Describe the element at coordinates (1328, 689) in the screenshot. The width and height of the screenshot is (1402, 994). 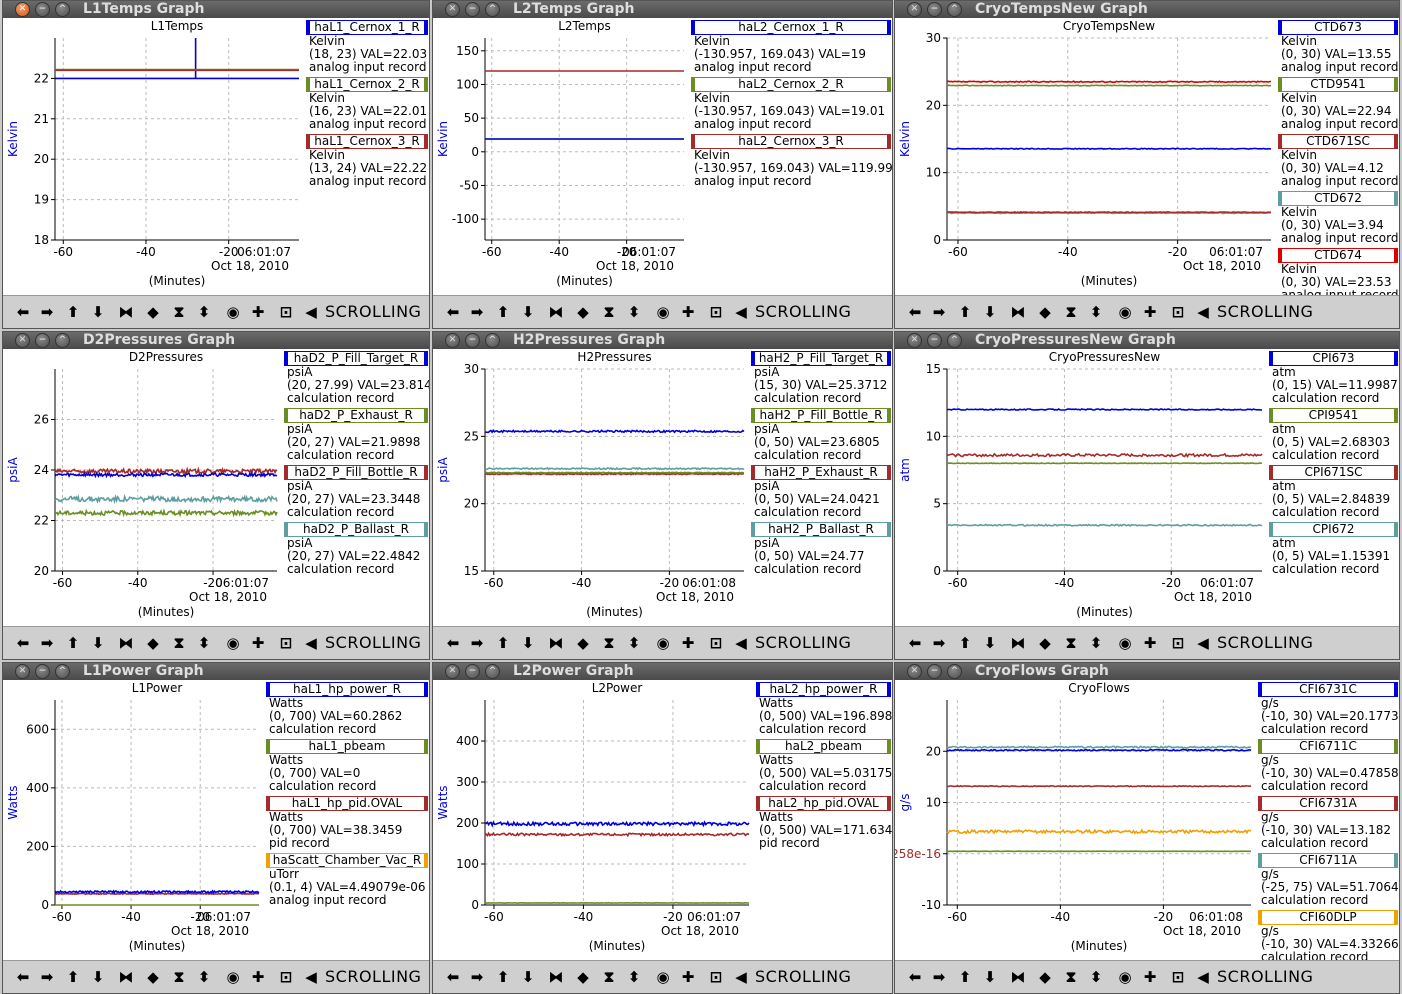
I see `pv-name-label: CFI6731C` at that location.